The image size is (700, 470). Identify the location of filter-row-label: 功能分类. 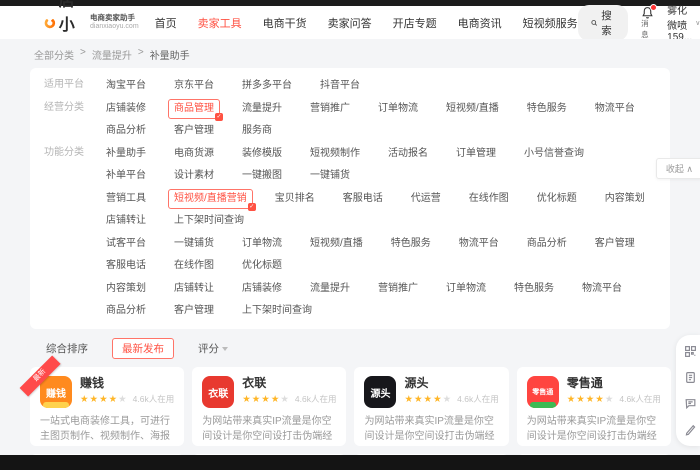
(64, 152).